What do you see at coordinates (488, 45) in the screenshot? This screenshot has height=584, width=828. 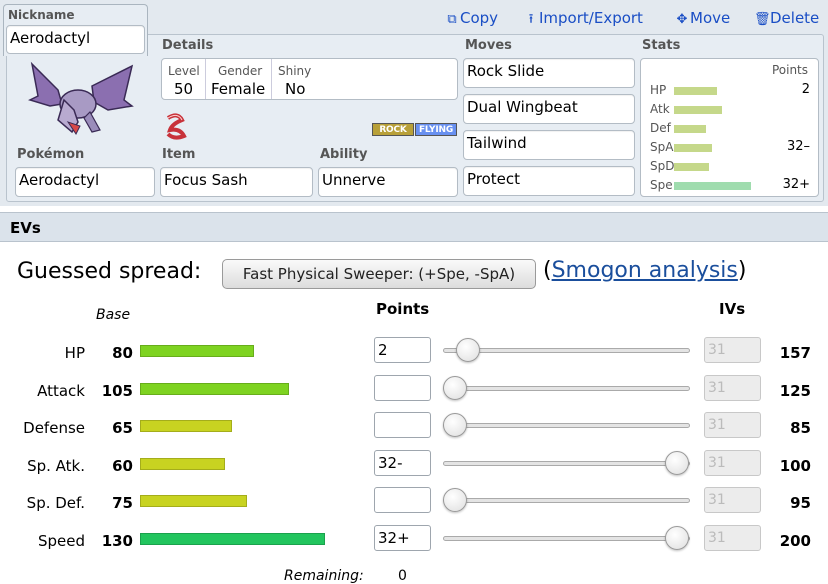 I see `moves-title: Moves` at bounding box center [488, 45].